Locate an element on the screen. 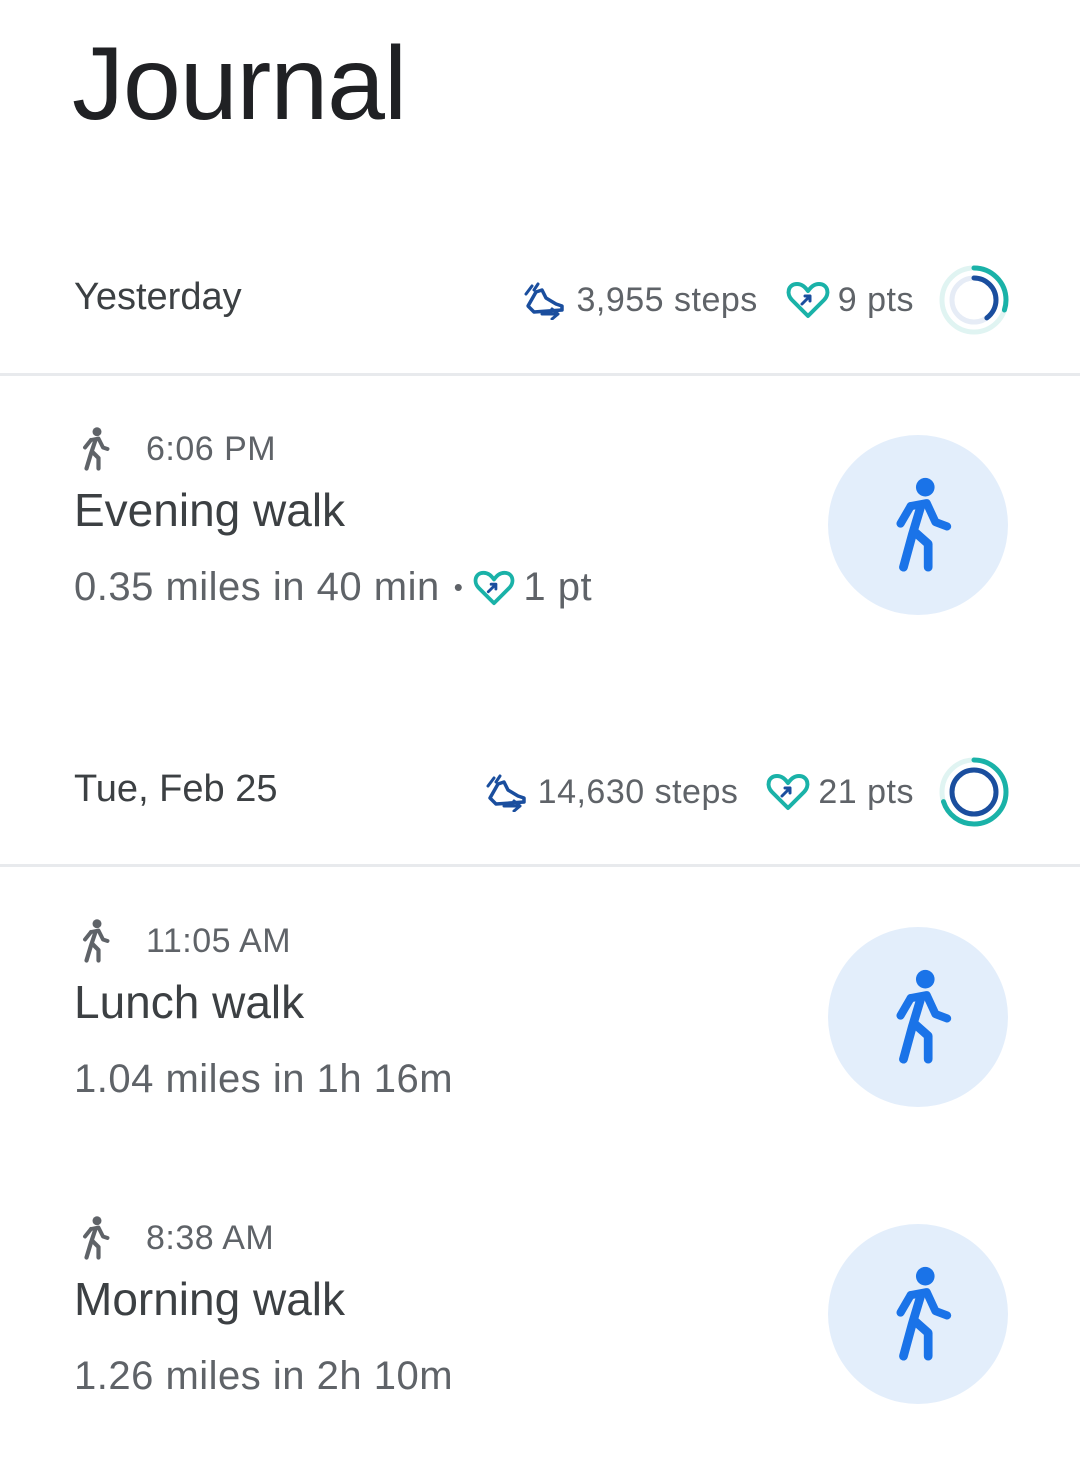  day-stats: 14,630 steps 21 pts is located at coordinates (747, 792).